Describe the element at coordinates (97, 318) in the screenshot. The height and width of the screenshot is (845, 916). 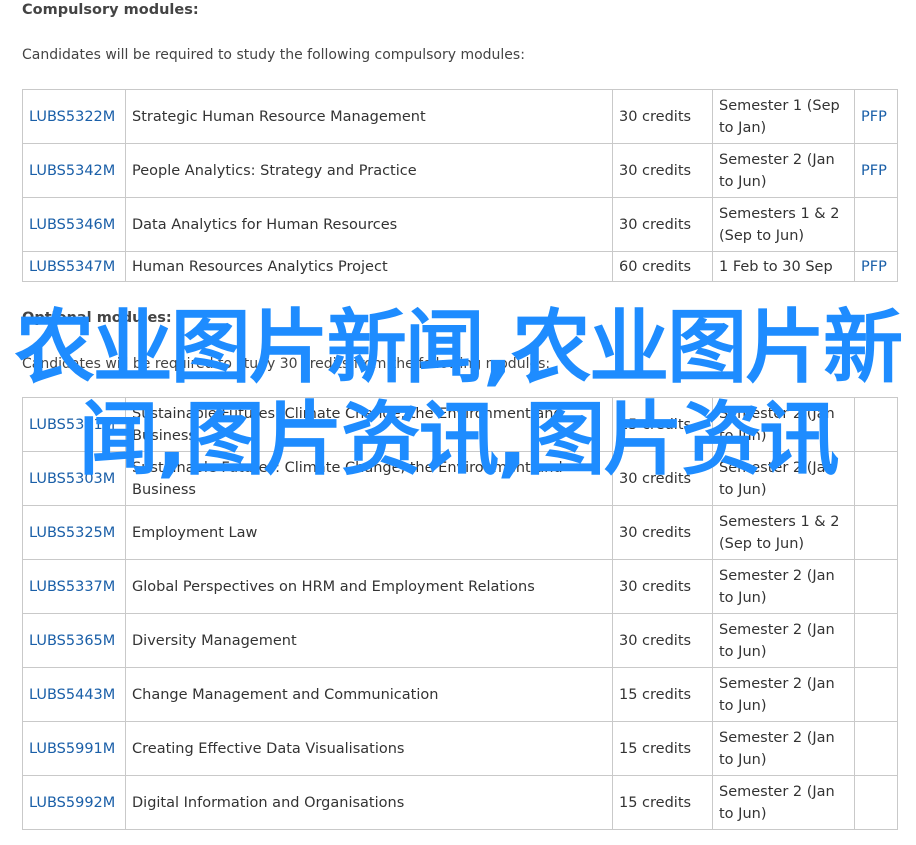
I see `optional-heading: Optional modules:` at that location.